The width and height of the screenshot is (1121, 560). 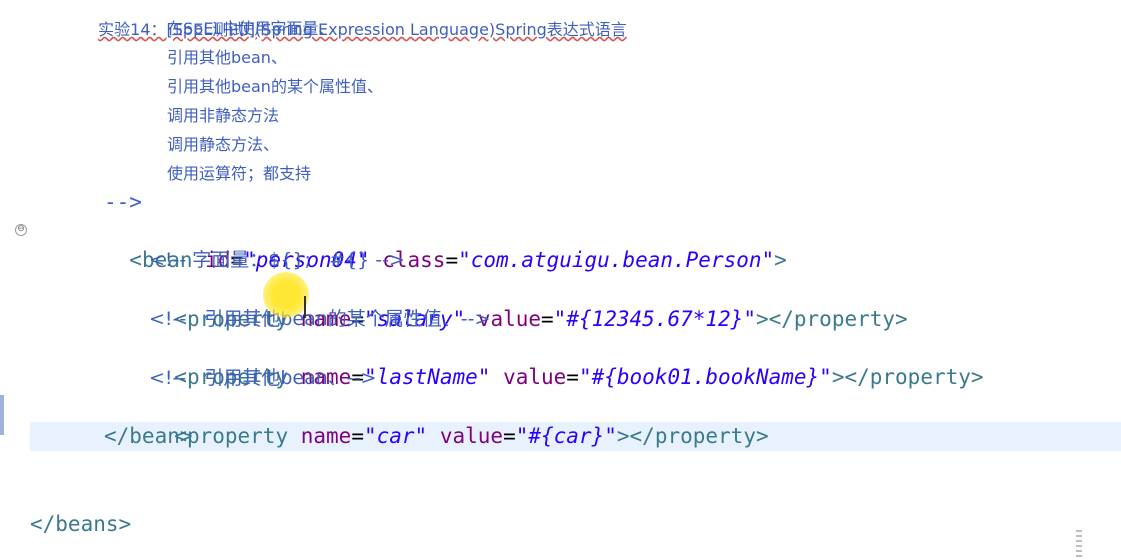 I want to click on scrollbar-grip, so click(x=1079, y=545).